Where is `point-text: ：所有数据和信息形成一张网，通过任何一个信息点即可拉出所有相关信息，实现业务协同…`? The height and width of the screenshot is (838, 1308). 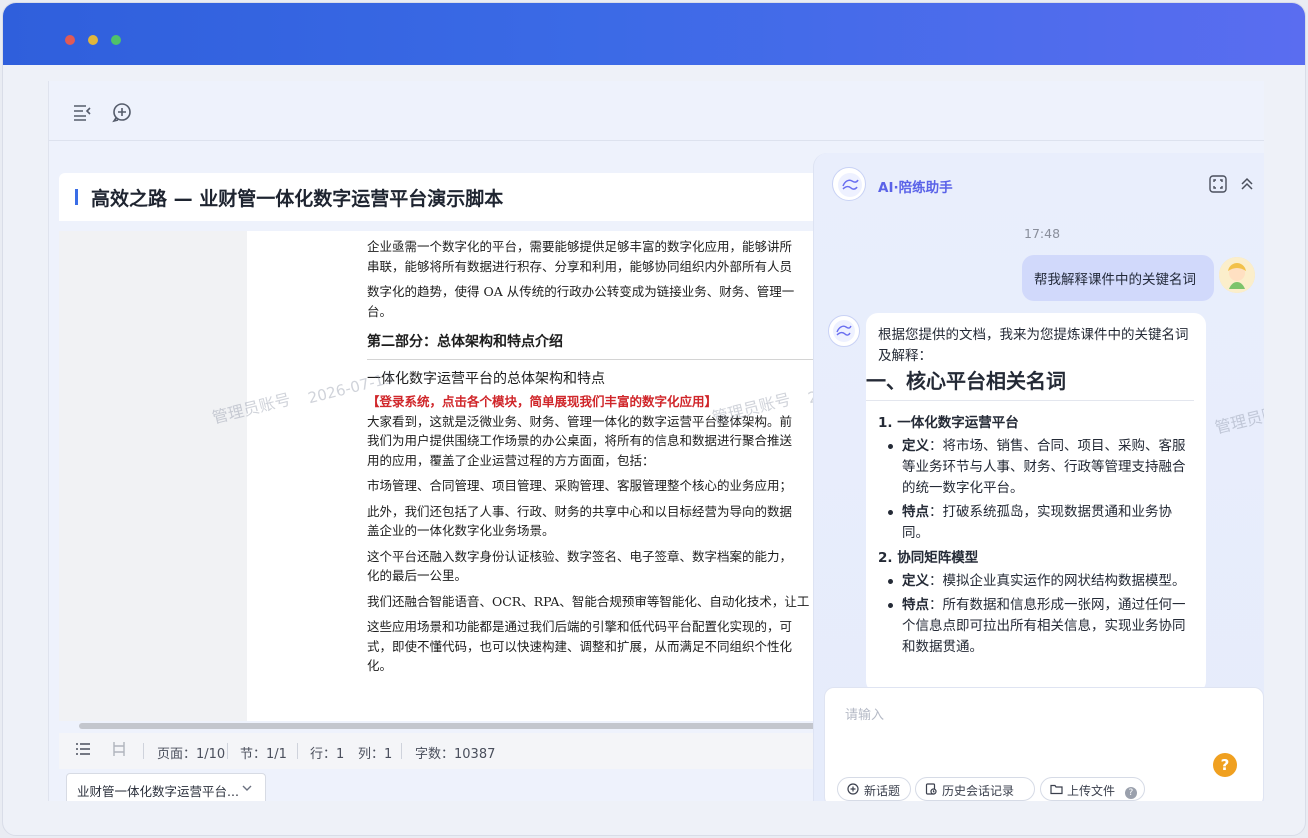
point-text: ：所有数据和信息形成一张网，通过任何一个信息点即可拉出所有相关信息，实现业务协同… is located at coordinates (1044, 626).